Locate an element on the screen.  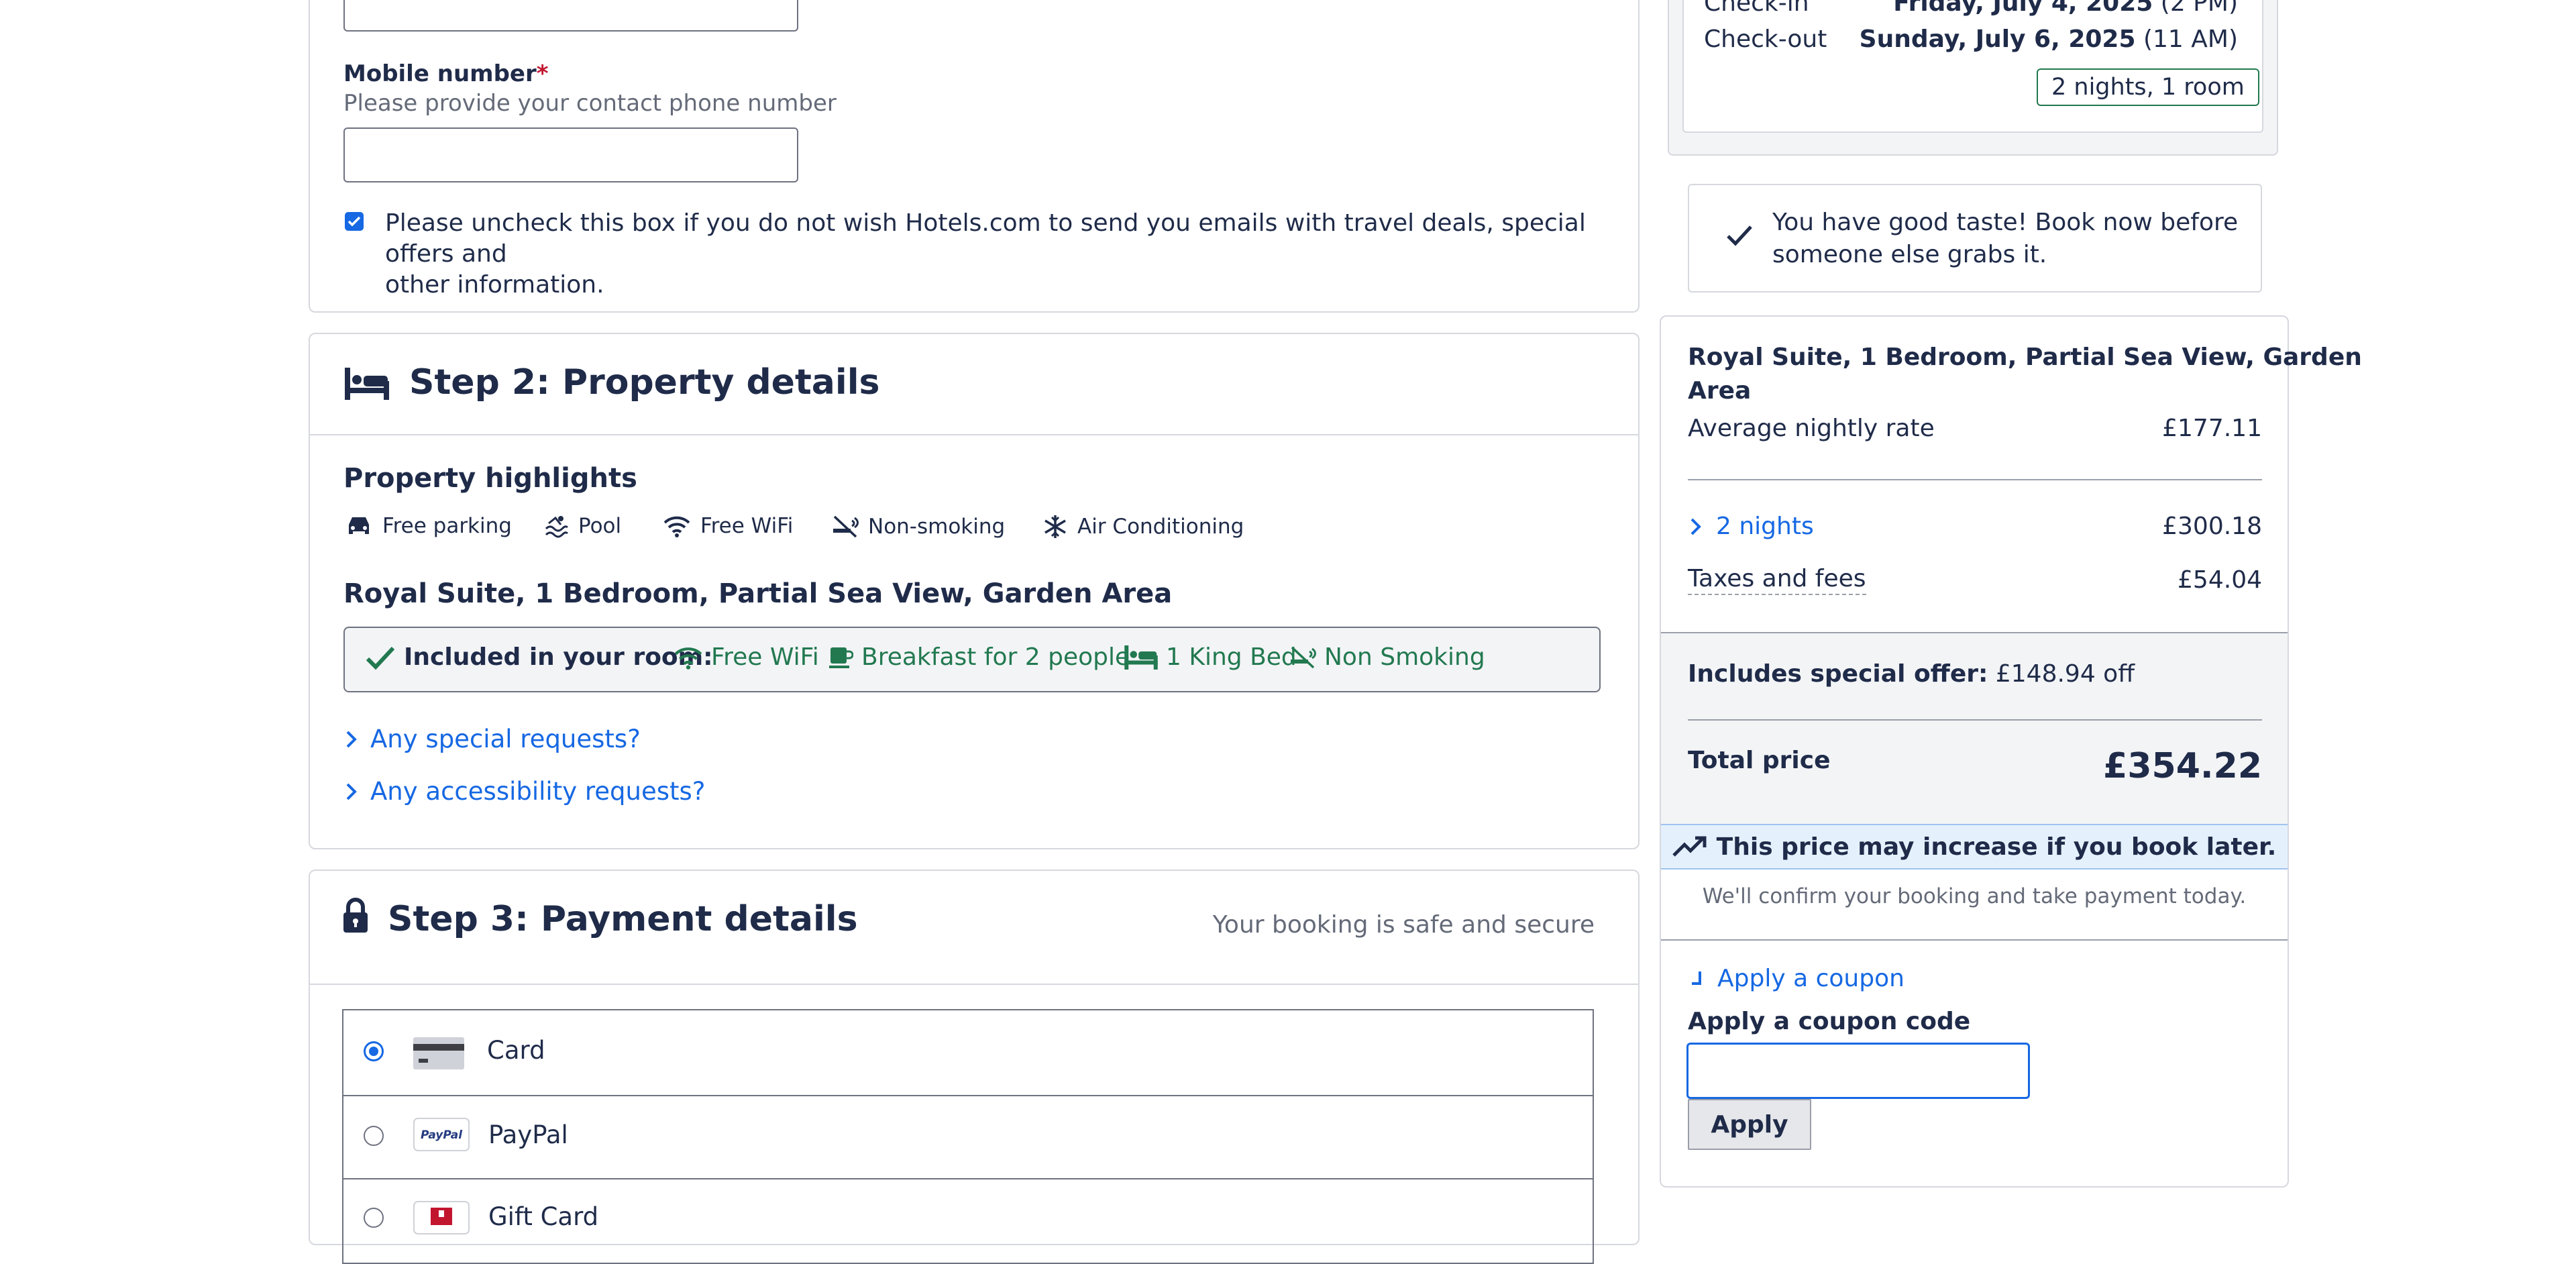
included-label-text: Included in your room: is located at coordinates (558, 657).